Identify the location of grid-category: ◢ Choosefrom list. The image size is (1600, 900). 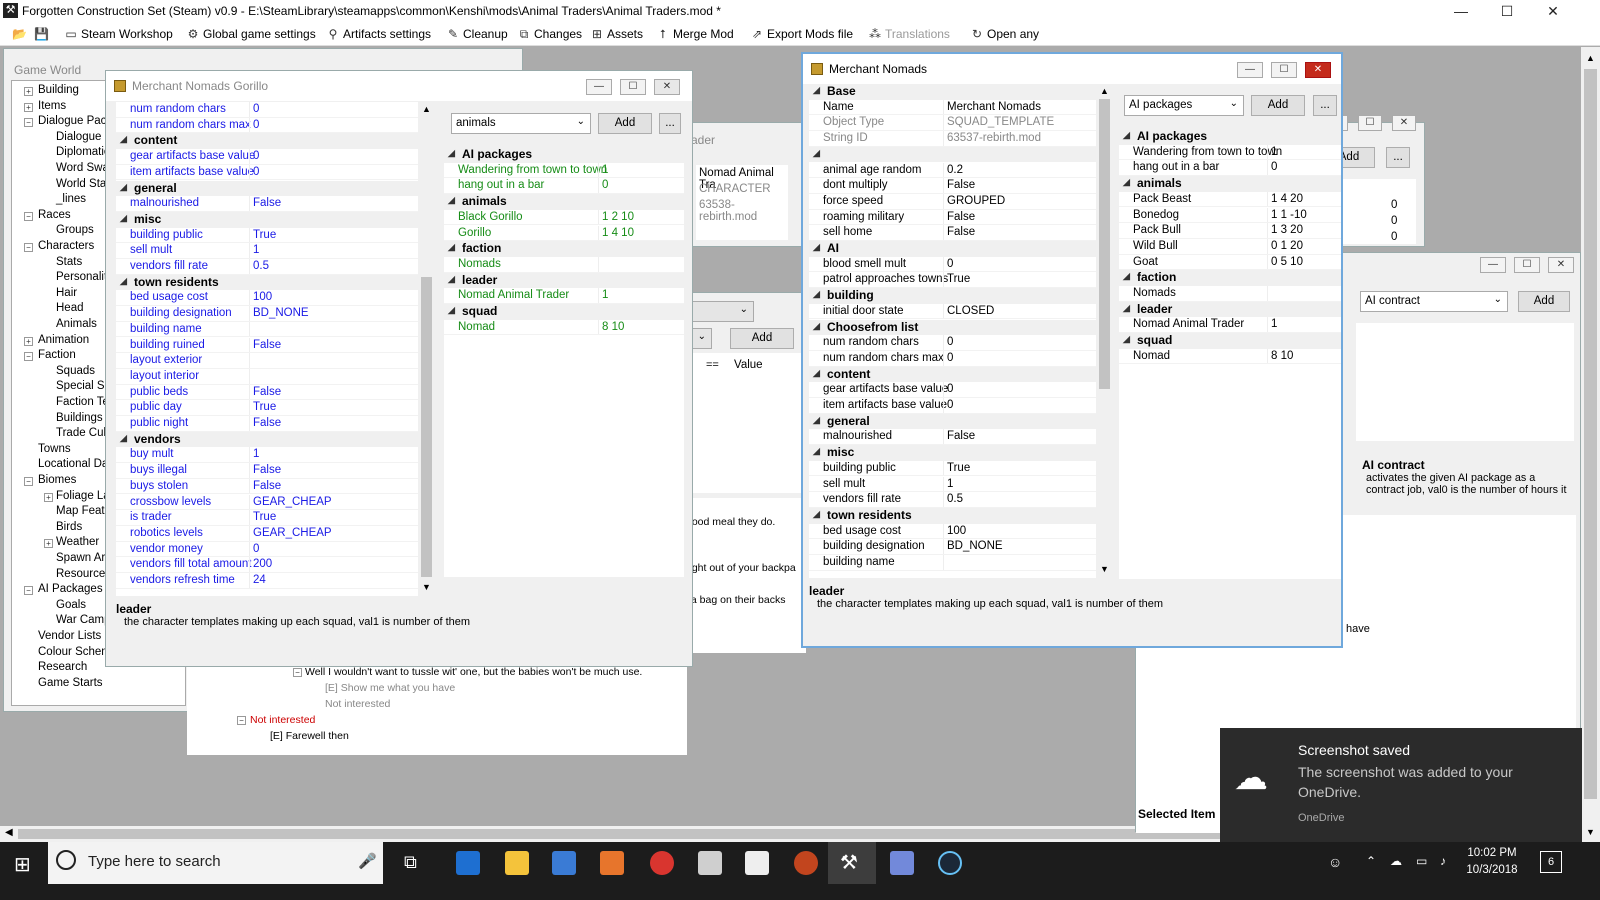
(952, 327).